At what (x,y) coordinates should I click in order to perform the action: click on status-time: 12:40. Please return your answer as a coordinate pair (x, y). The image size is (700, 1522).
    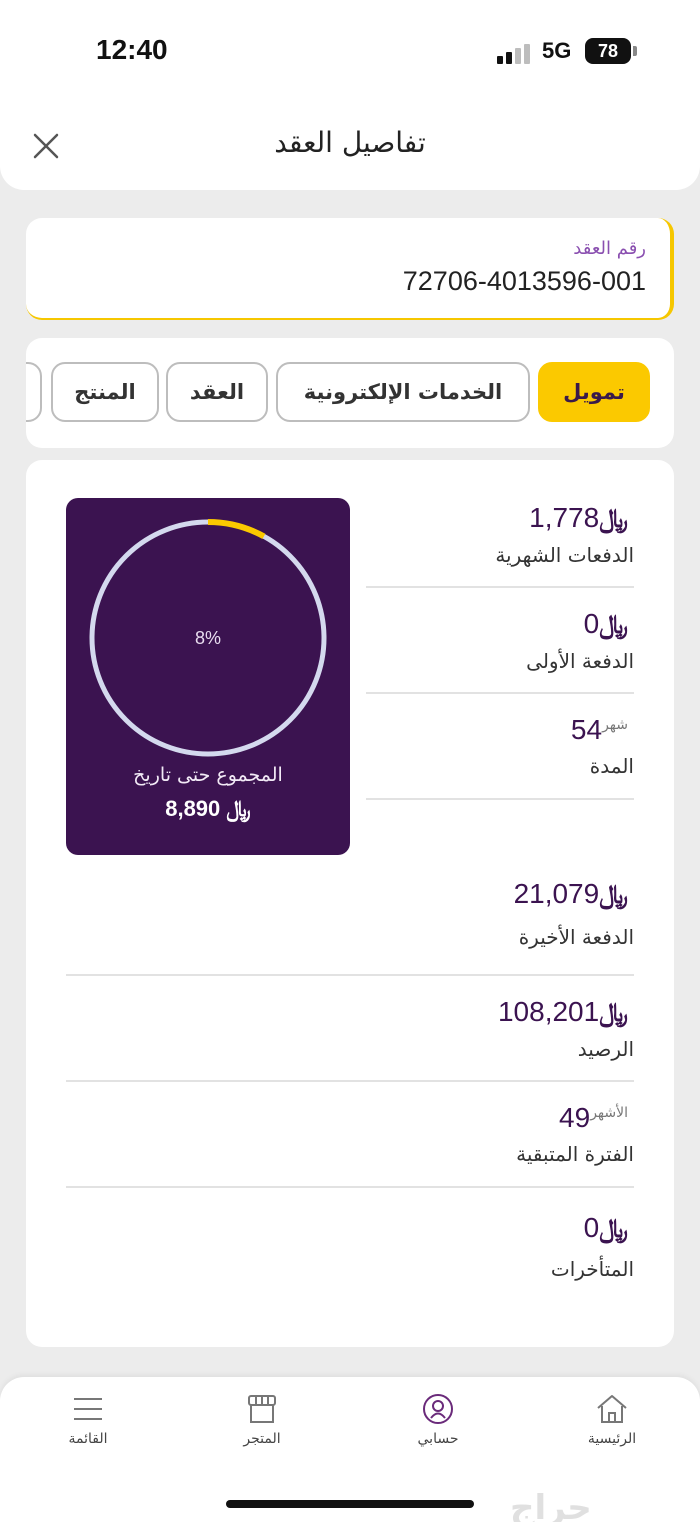
    Looking at the image, I should click on (132, 49).